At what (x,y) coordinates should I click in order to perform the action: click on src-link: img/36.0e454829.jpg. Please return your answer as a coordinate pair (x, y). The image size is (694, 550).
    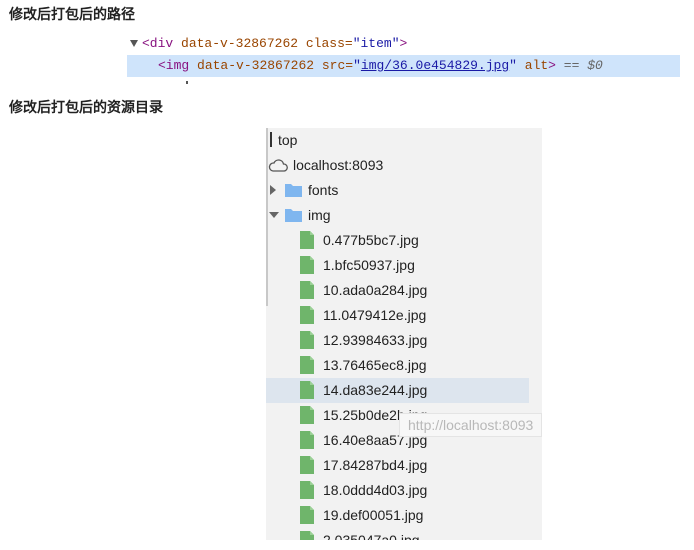
    Looking at the image, I should click on (435, 65).